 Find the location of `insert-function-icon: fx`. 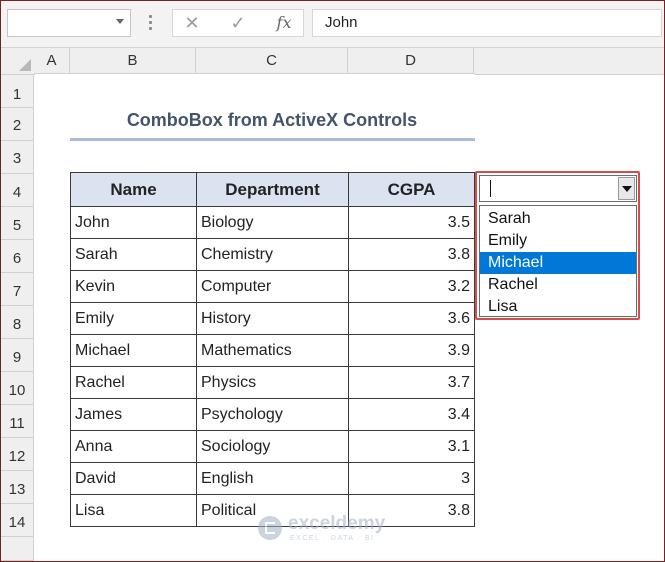

insert-function-icon: fx is located at coordinates (284, 23).